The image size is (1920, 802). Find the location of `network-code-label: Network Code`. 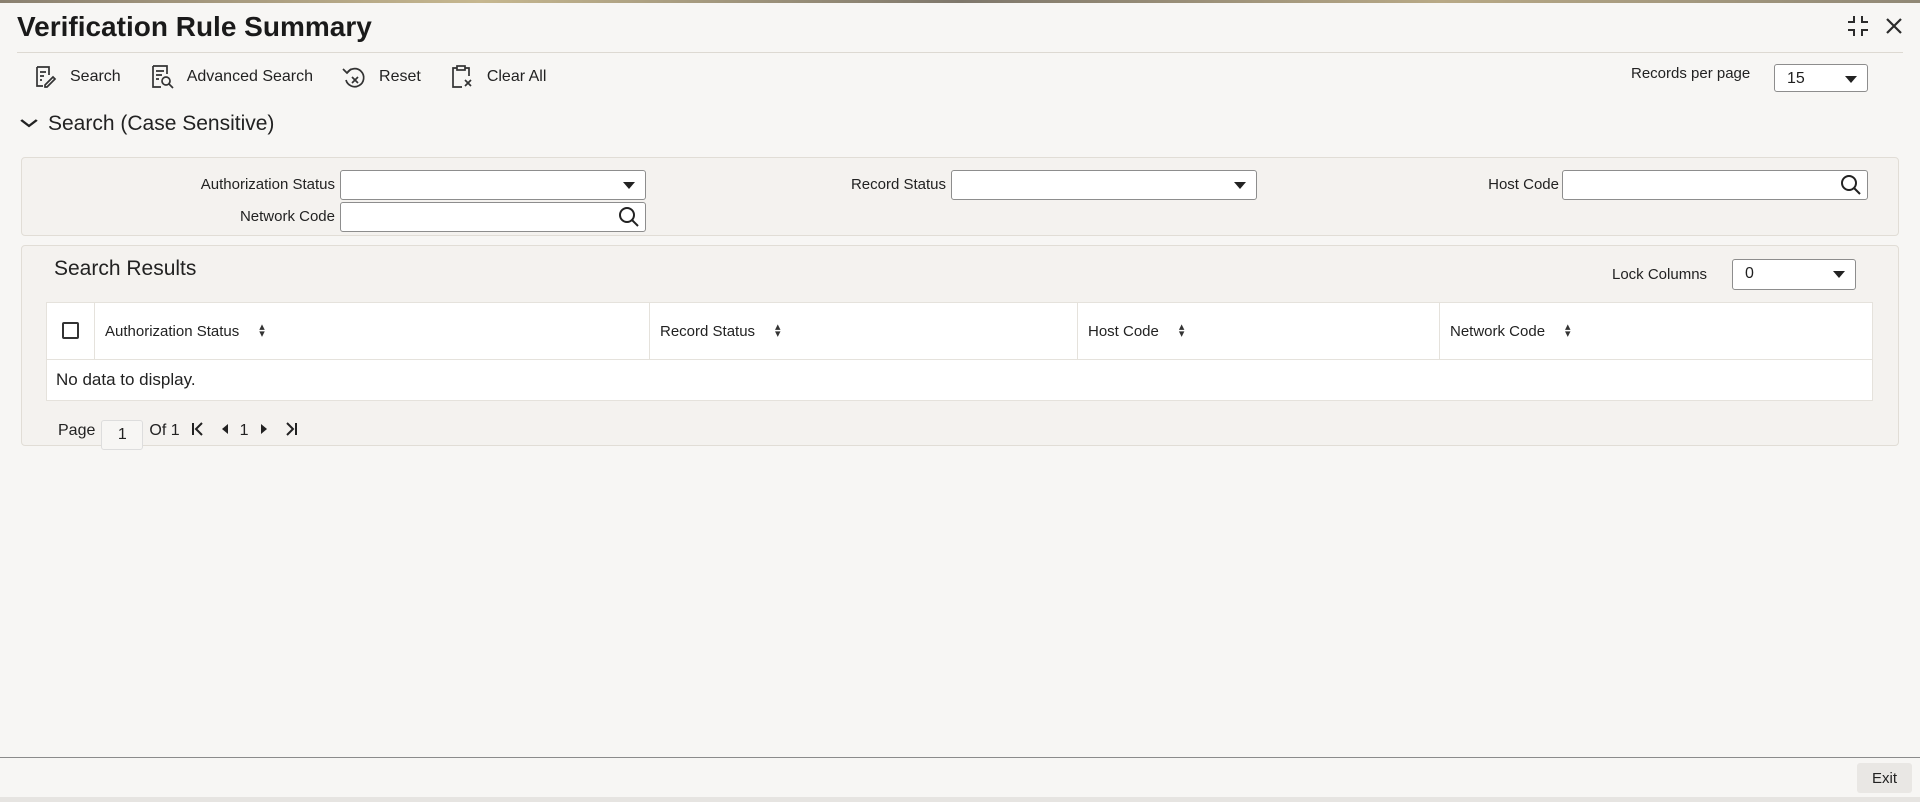

network-code-label: Network Code is located at coordinates (287, 216).